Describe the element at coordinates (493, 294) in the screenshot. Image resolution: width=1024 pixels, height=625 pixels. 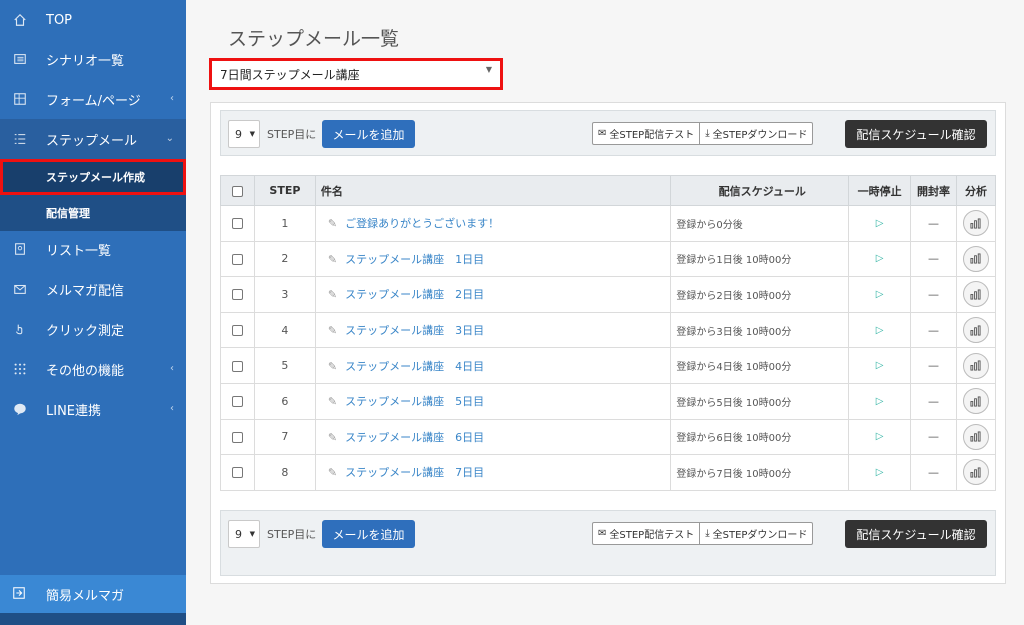
I see `row-name-cell: ✎ ステップメール講座 2日目` at that location.